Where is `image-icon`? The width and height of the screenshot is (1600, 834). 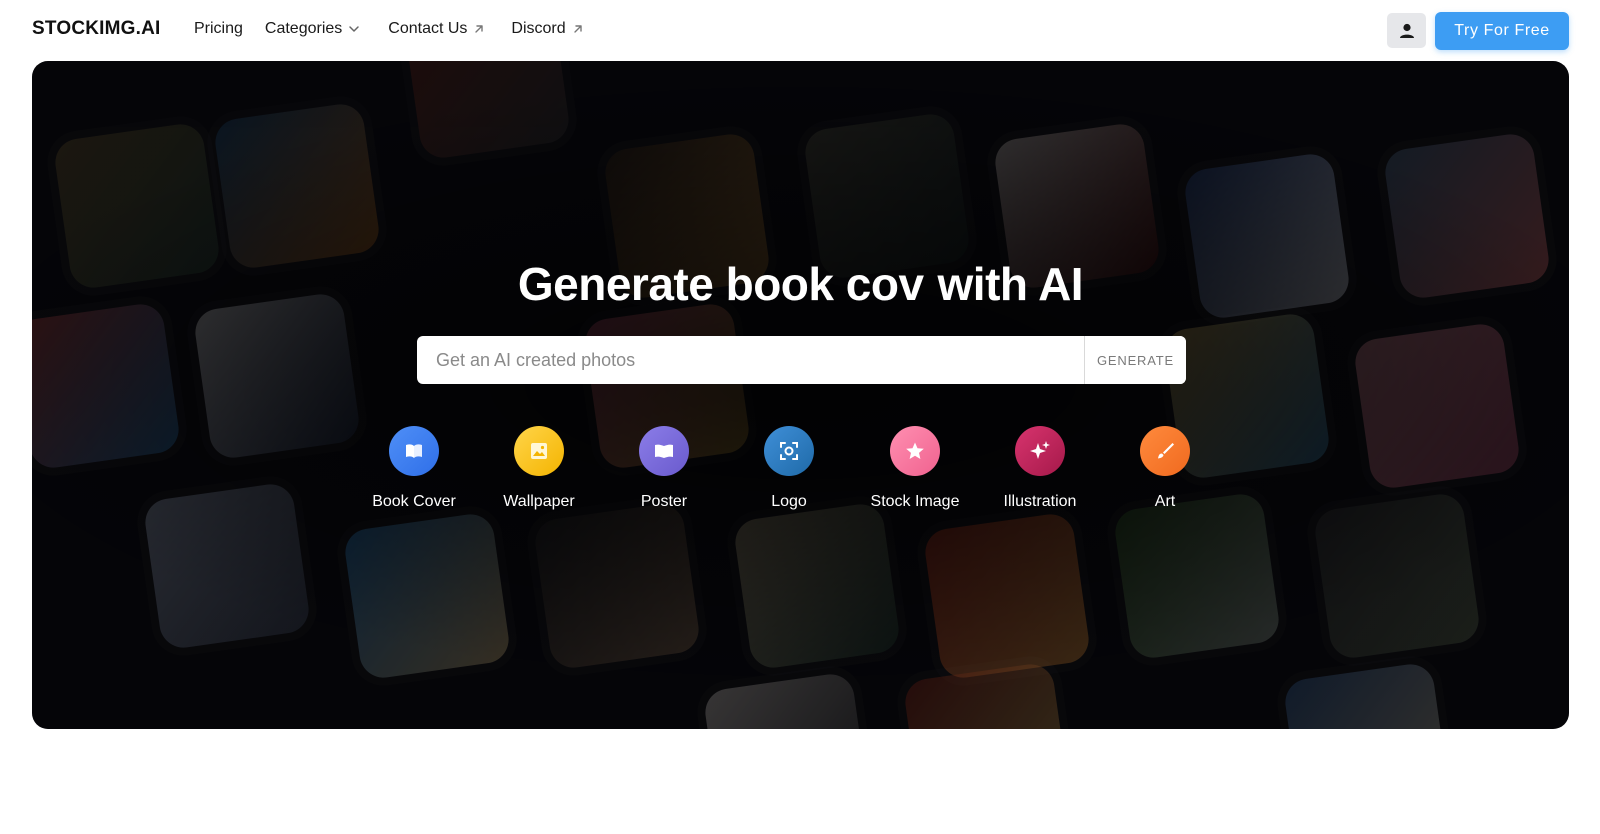 image-icon is located at coordinates (539, 451).